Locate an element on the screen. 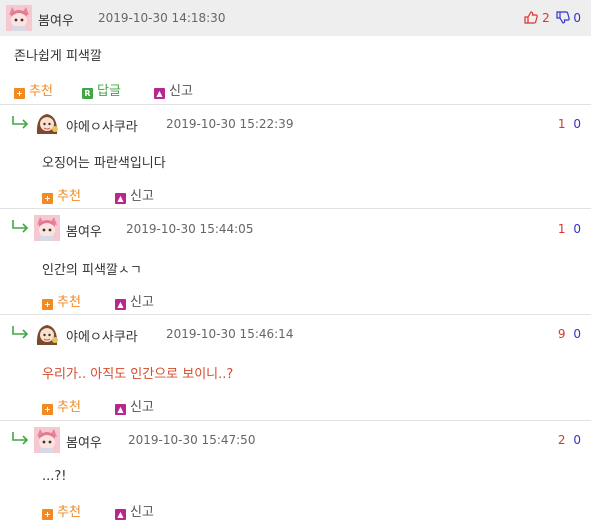 This screenshot has height=520, width=591. reply-icon: R is located at coordinates (87, 93).